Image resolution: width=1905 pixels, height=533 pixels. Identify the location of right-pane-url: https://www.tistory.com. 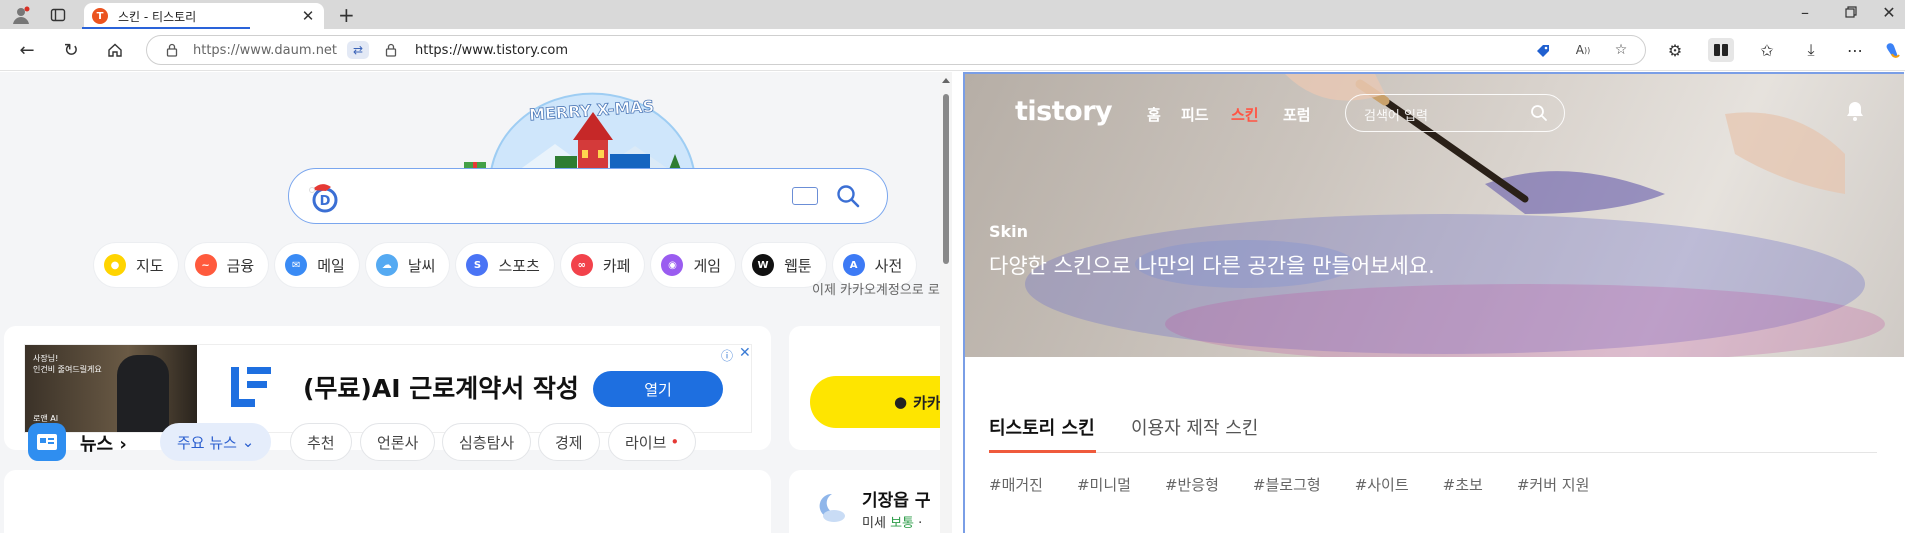
(491, 50).